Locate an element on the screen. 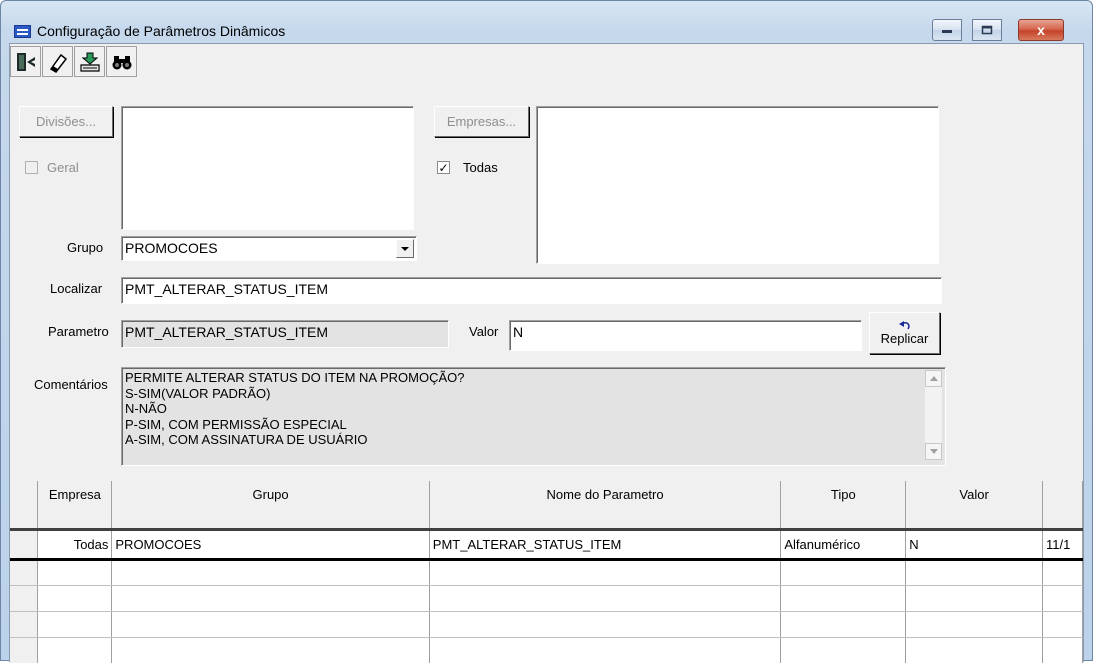 The image size is (1093, 663). cell-empresa: Todas is located at coordinates (75, 544).